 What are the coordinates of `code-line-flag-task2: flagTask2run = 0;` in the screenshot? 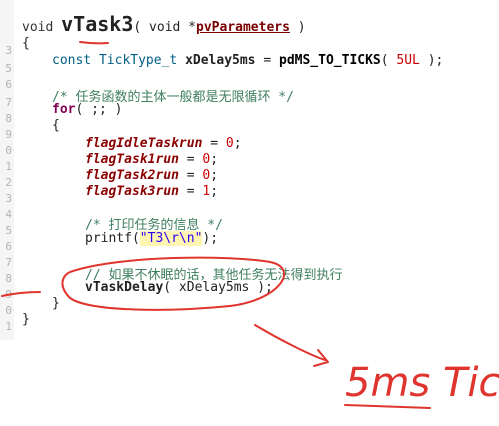 It's located at (151, 175).